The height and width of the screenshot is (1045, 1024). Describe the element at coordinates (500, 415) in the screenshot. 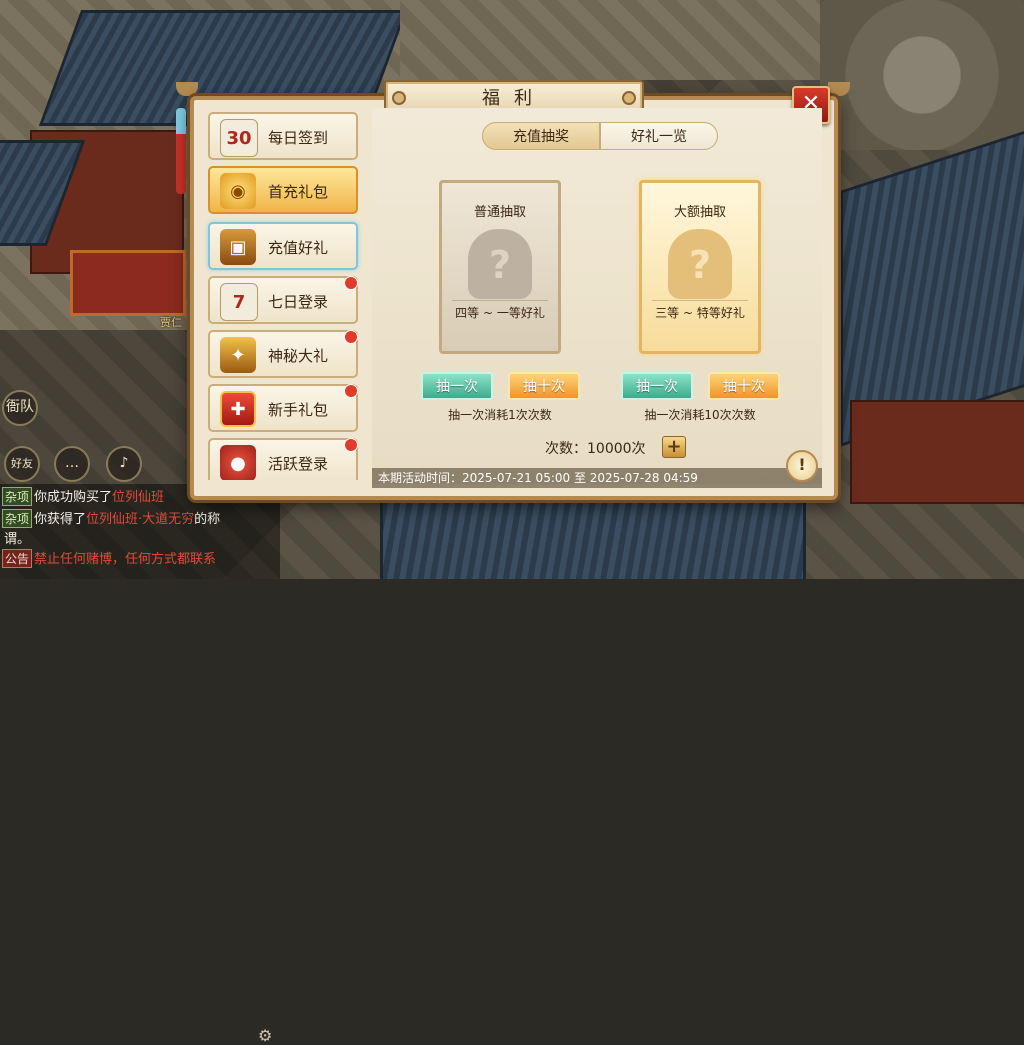

I see `normal-draw-cost: 抽一次消耗1次次数` at that location.